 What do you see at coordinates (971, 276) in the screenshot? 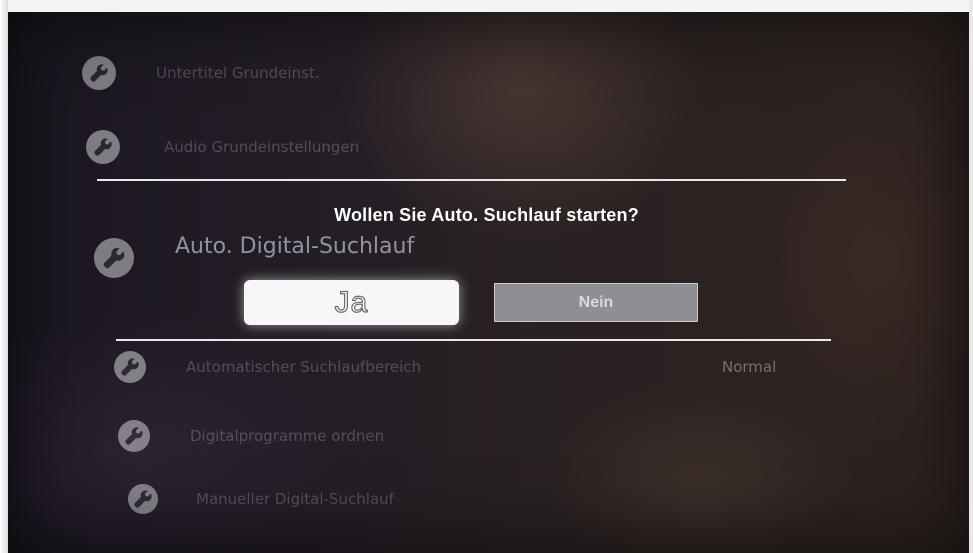
I see `photo-border-right` at bounding box center [971, 276].